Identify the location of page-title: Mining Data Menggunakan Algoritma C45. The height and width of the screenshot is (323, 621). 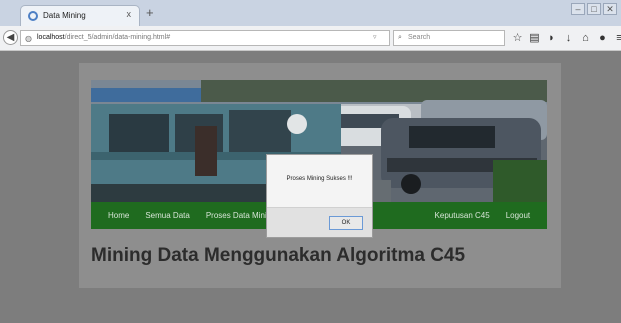
(278, 255).